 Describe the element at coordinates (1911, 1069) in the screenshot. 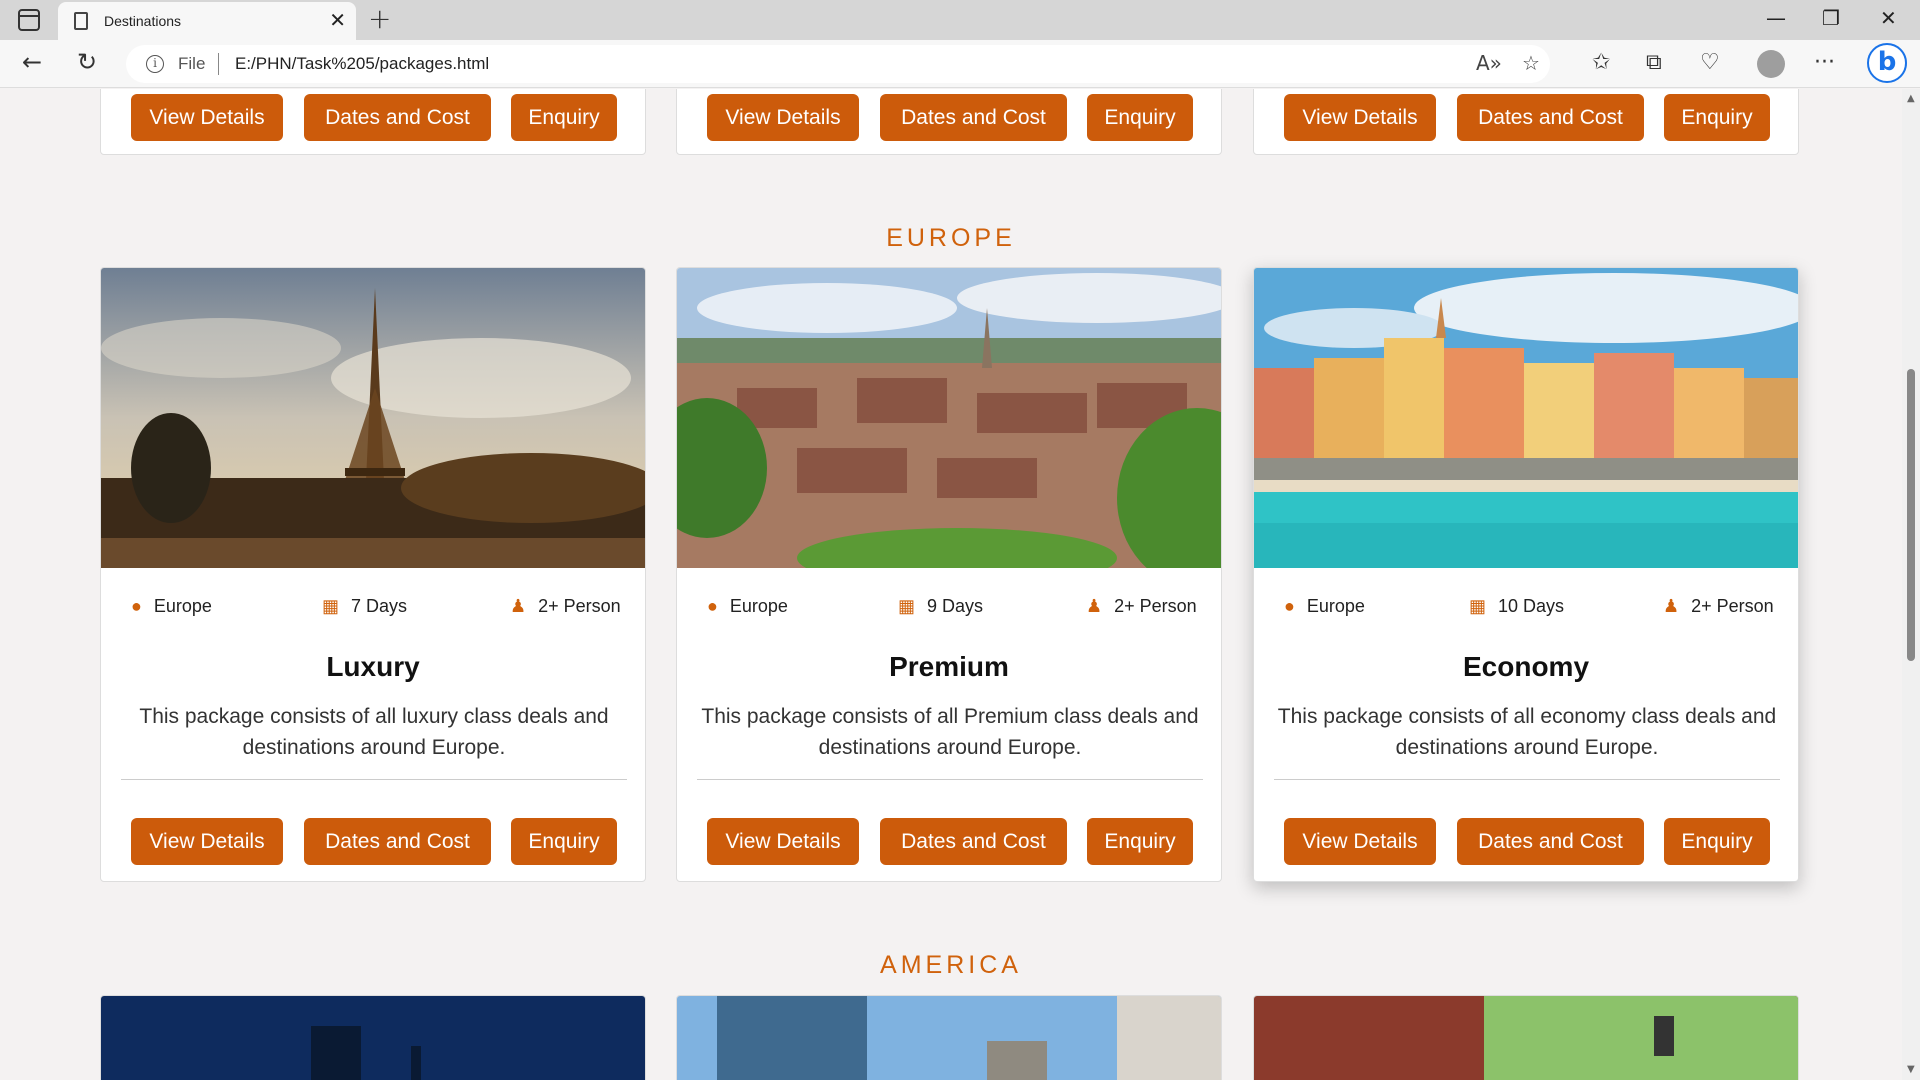

I see `scroll-down-icon: ▼` at that location.